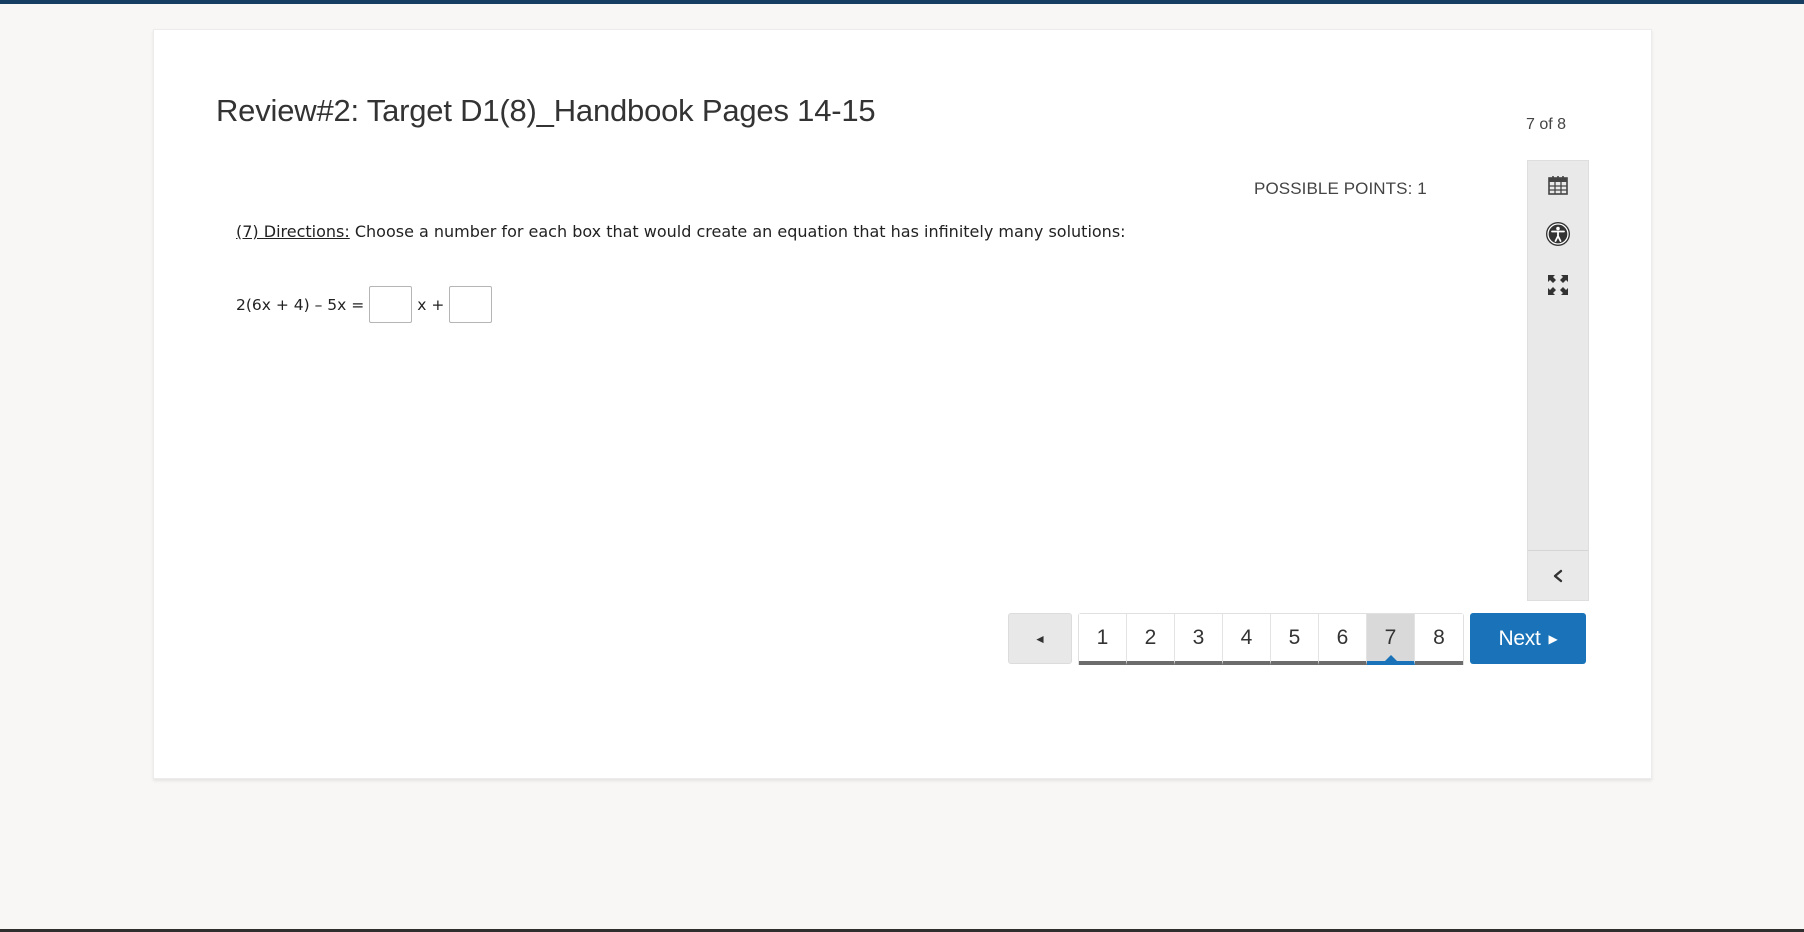 The image size is (1804, 932). What do you see at coordinates (1247, 639) in the screenshot?
I see `page-button-4: 4` at bounding box center [1247, 639].